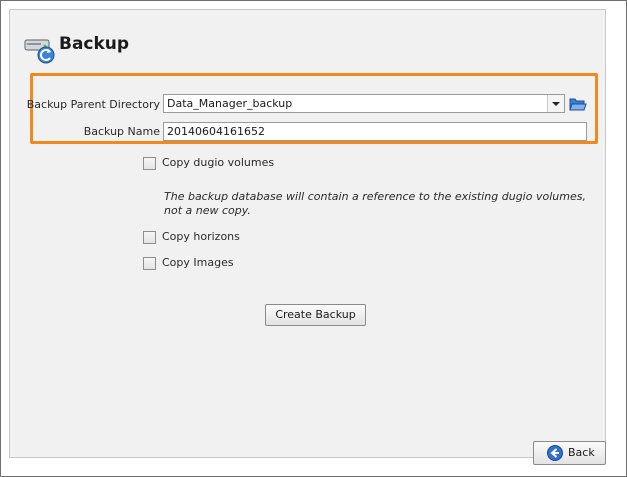 This screenshot has width=627, height=477. I want to click on page-title: Backup, so click(94, 44).